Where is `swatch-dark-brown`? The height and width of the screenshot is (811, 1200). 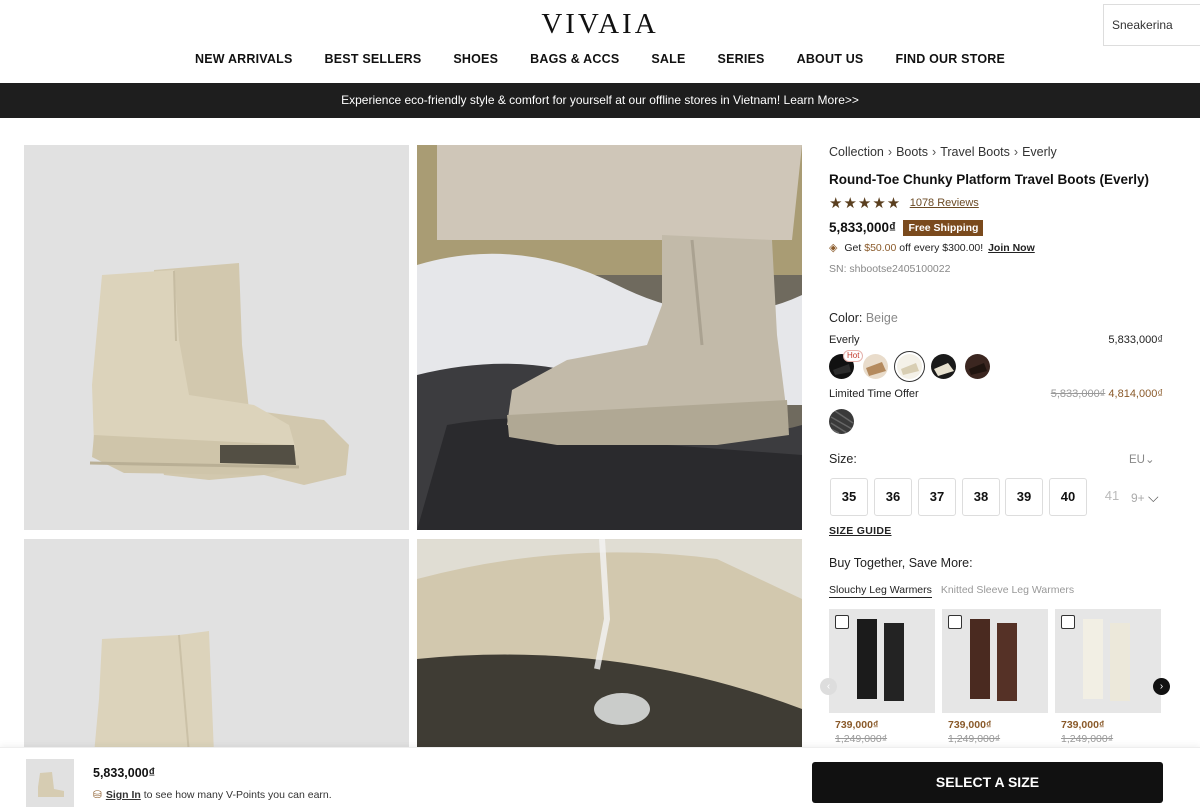
swatch-dark-brown is located at coordinates (977, 366).